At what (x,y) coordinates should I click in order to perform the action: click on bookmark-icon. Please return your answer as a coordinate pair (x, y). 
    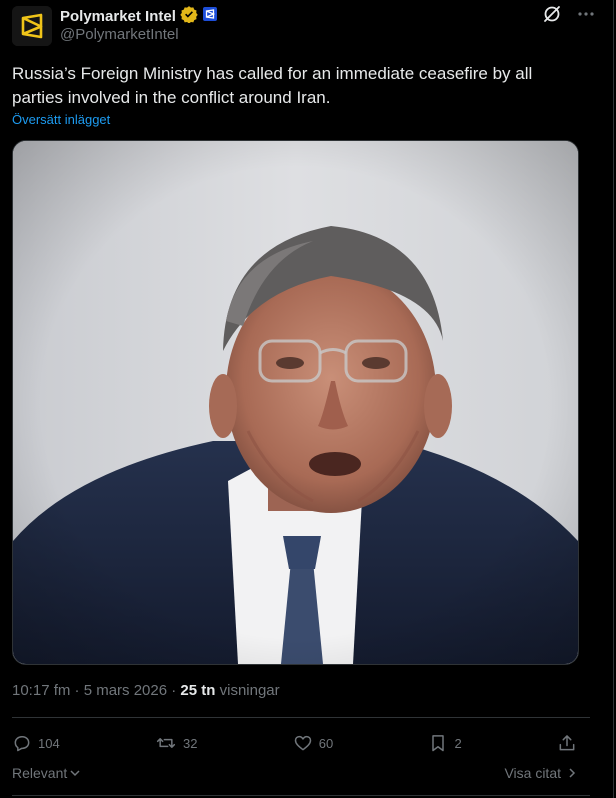
    Looking at the image, I should click on (438, 743).